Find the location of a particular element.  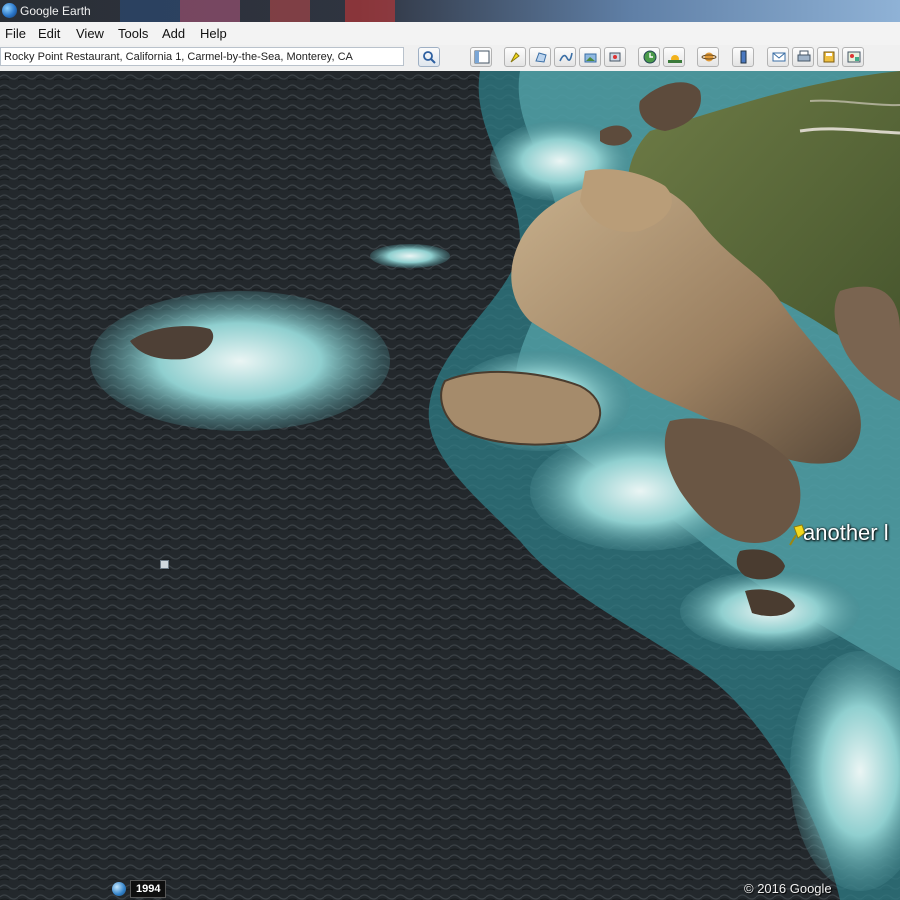

menu-file: File is located at coordinates (15, 33).